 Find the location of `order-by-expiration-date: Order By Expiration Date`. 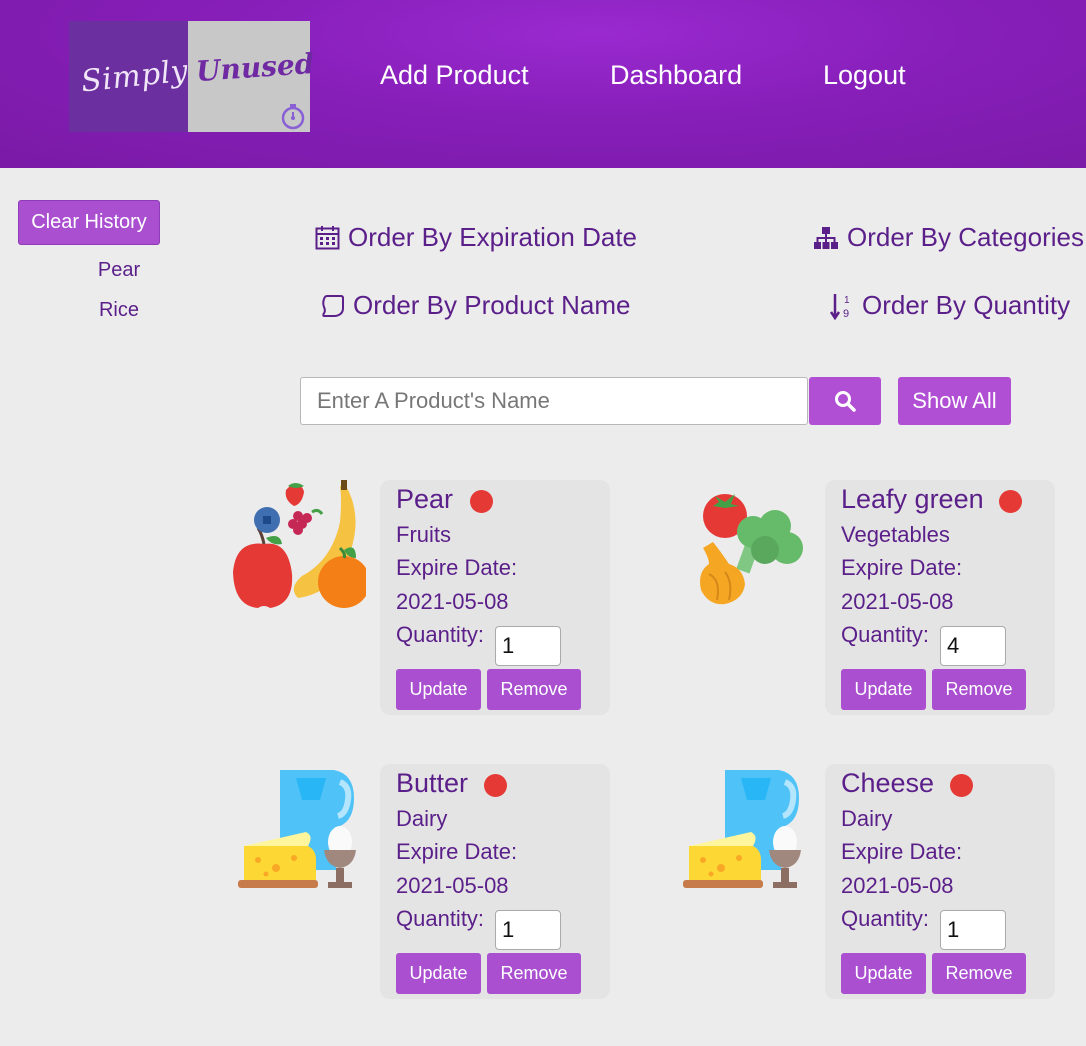

order-by-expiration-date: Order By Expiration Date is located at coordinates (476, 237).